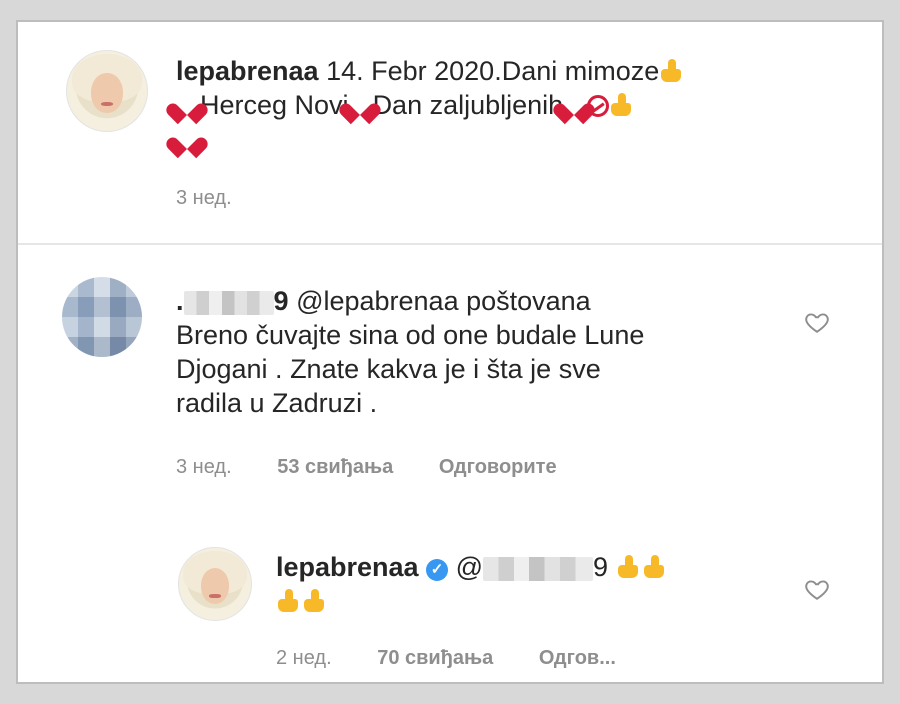 The image size is (900, 704). I want to click on reply-author-avatar, so click(215, 584).